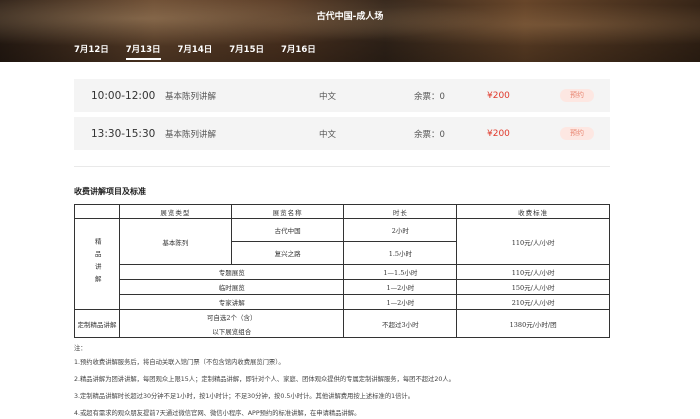 The width and height of the screenshot is (700, 419). I want to click on custom-name-line1: 可自选2个（含）, so click(231, 317).